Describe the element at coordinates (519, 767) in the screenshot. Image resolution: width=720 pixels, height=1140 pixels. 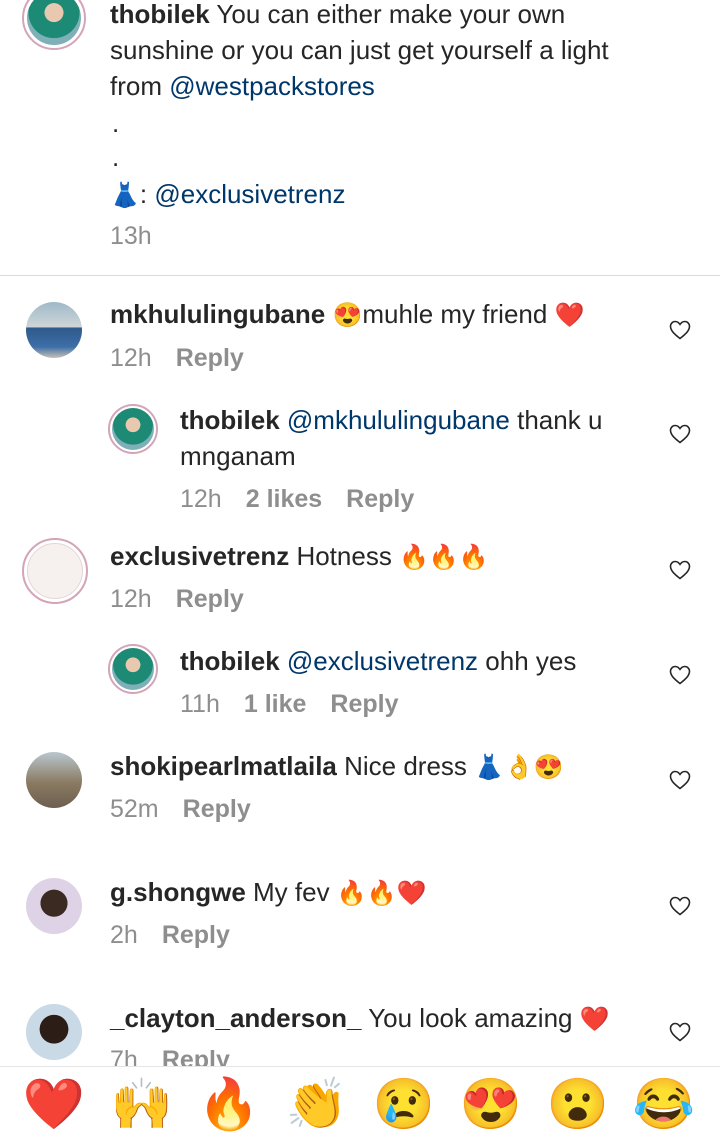
I see `dress-ok-heart-eyes-icon: 👗👌😍` at that location.